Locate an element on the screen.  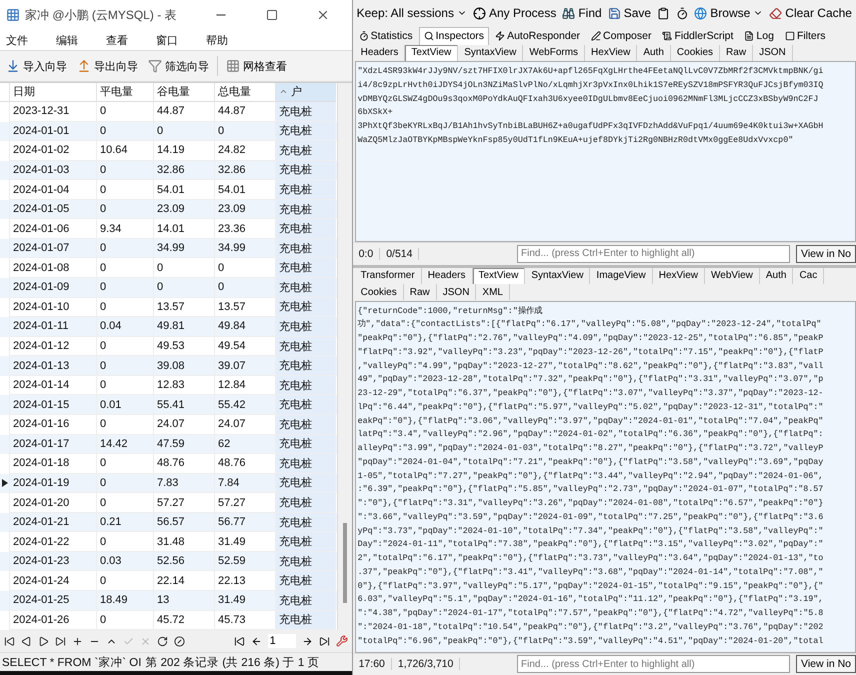
column-header: 总电量 is located at coordinates (245, 92).